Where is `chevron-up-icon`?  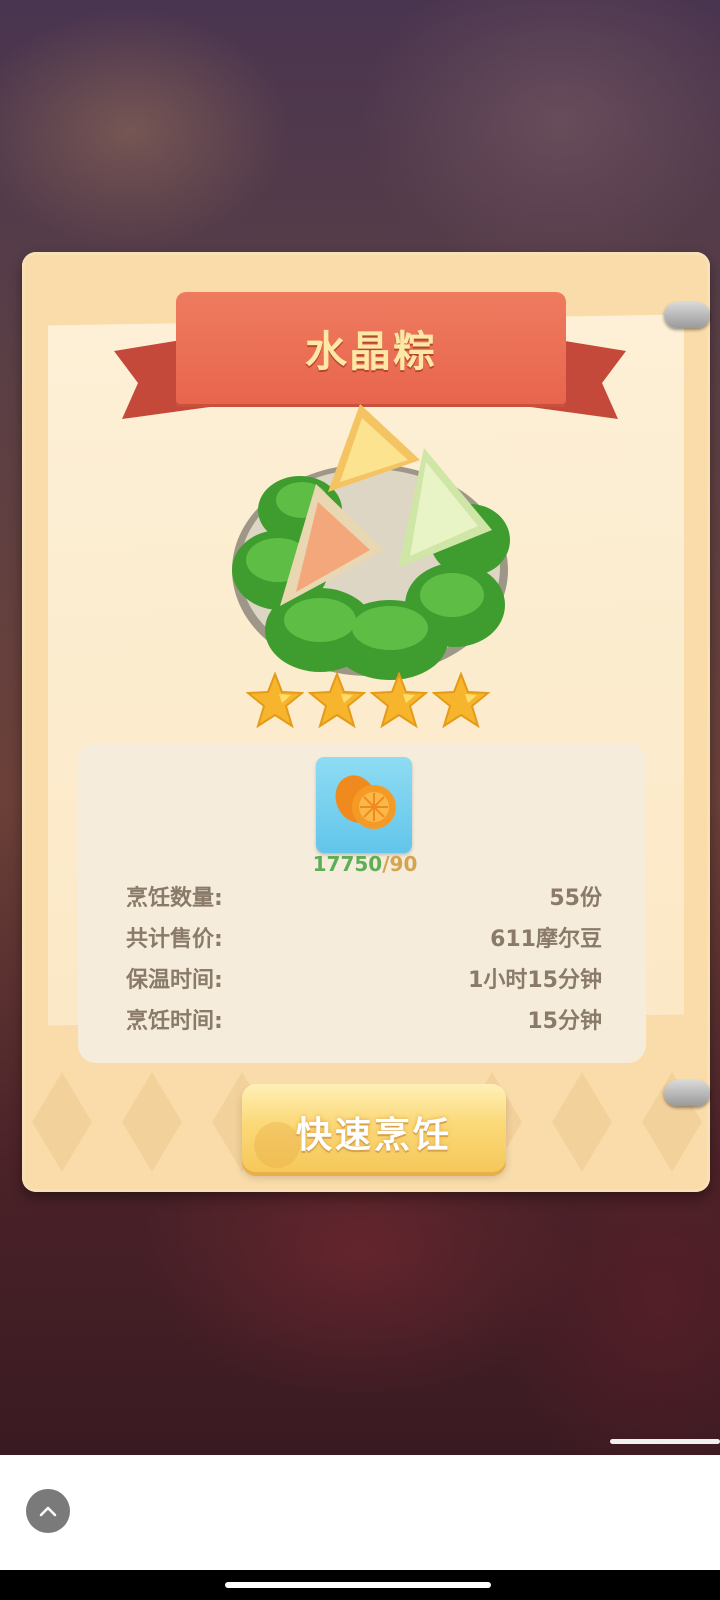
chevron-up-icon is located at coordinates (48, 1511).